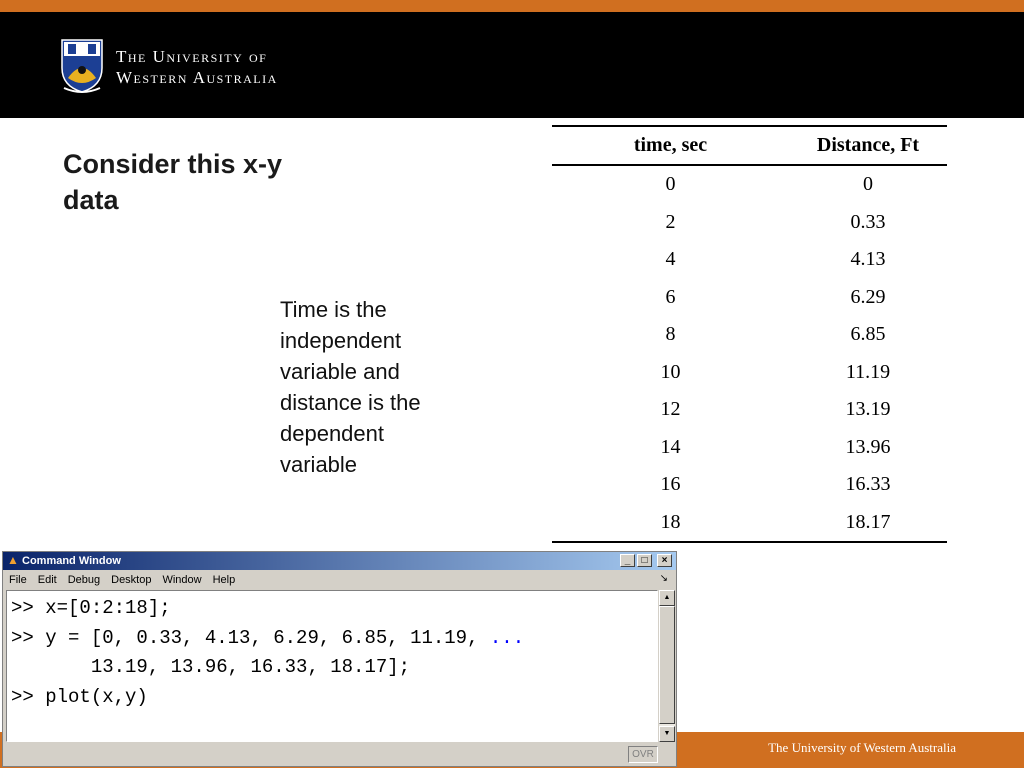  Describe the element at coordinates (224, 580) in the screenshot. I see `menu-help: Help` at that location.